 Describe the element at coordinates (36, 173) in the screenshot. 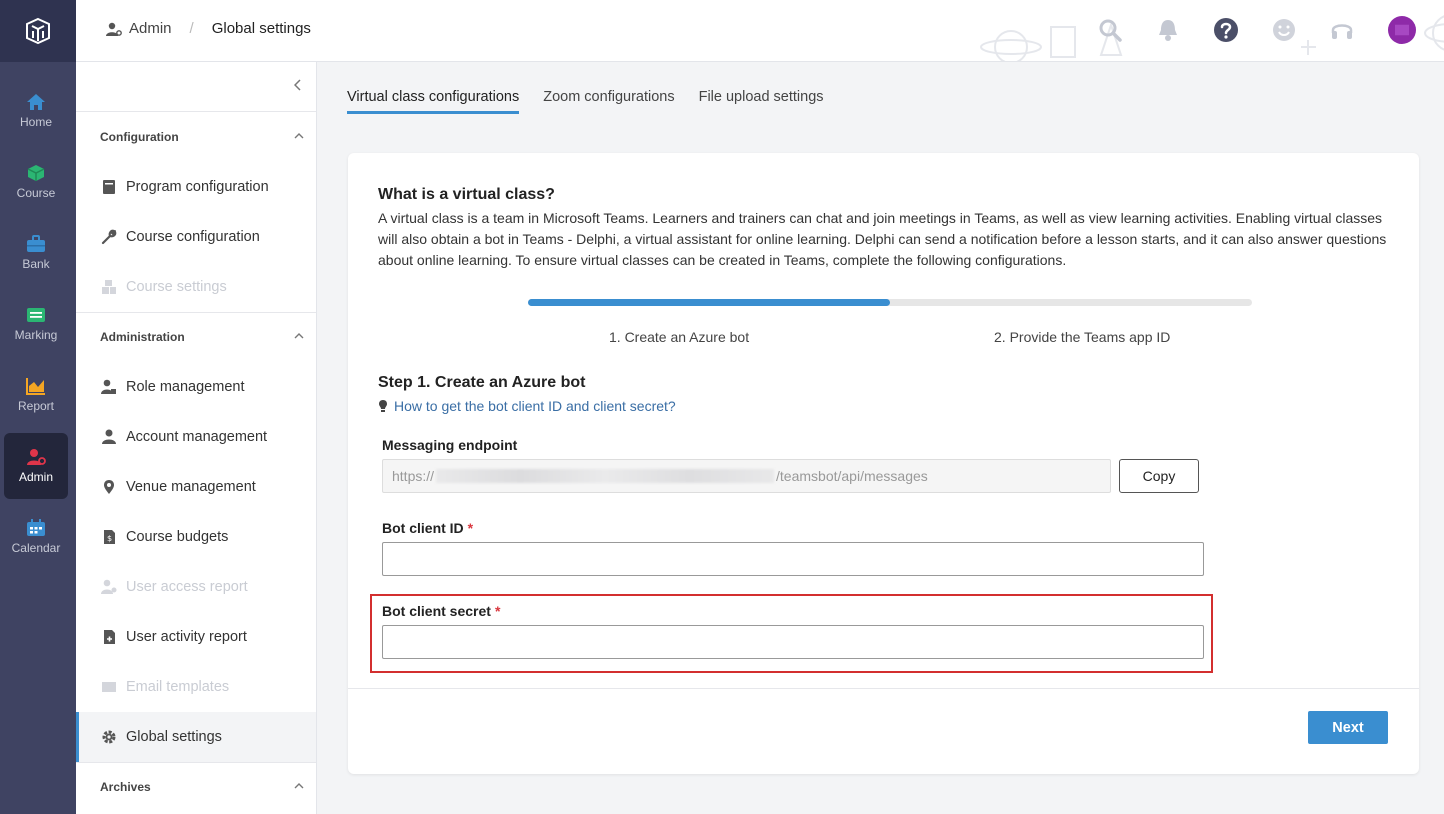

I see `cube-icon` at that location.